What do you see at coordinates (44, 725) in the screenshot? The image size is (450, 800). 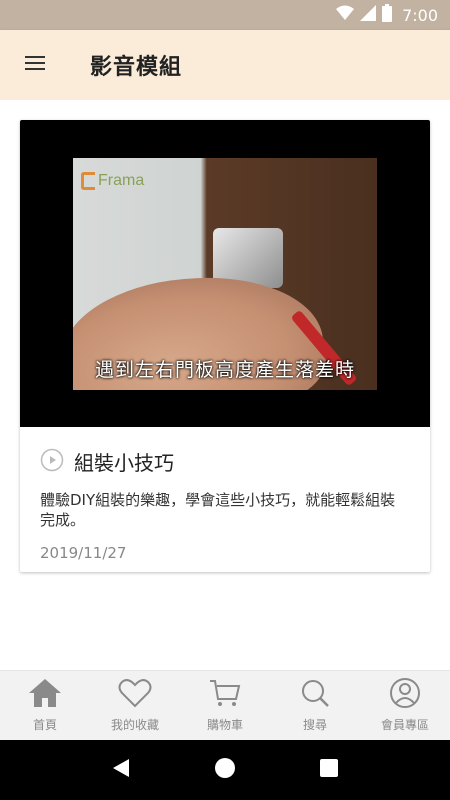 I see `nav-label-home: 首頁` at bounding box center [44, 725].